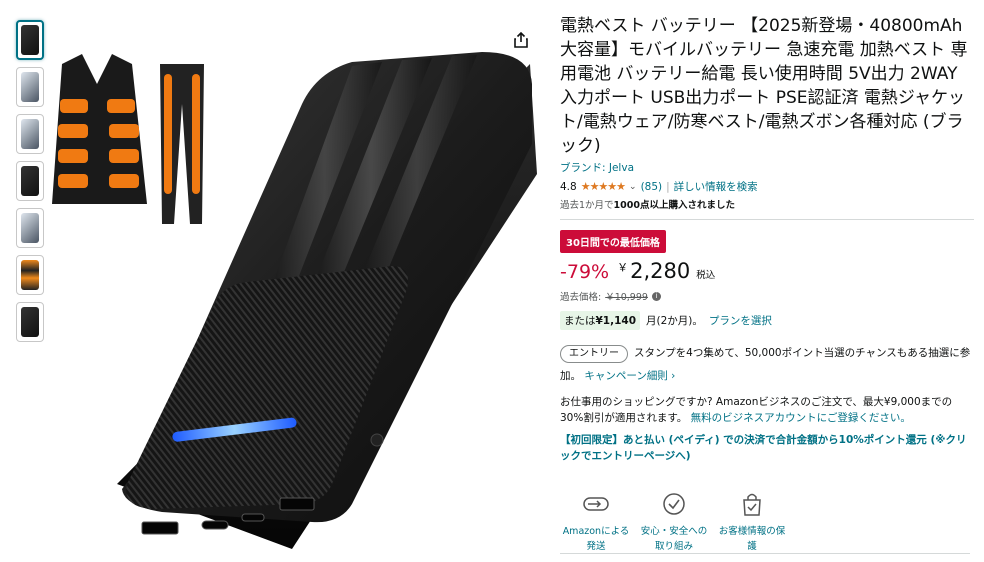 The image size is (984, 562). I want to click on feature-amazon-shipping: Amazonによる発送, so click(596, 522).